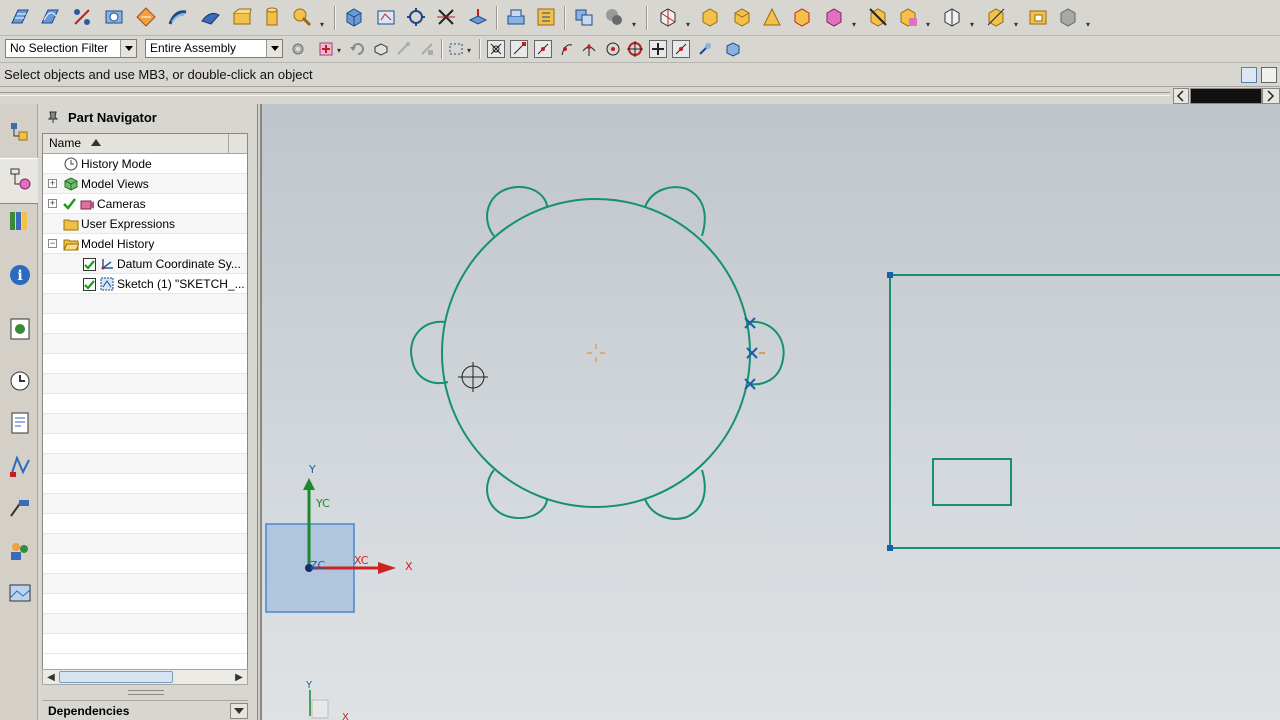  I want to click on scroll-track, so click(1226, 96).